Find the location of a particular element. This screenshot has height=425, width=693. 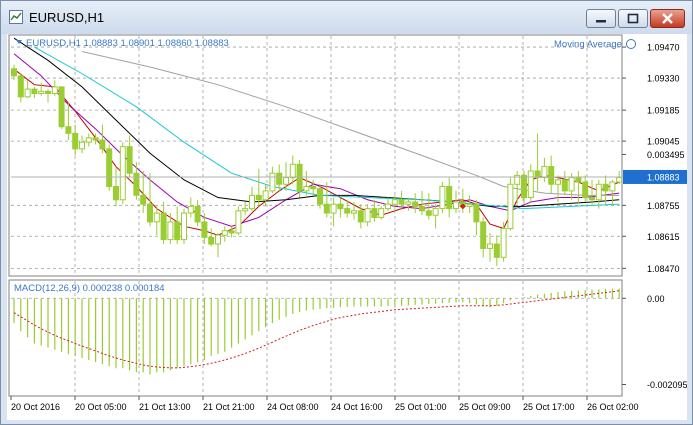

current-price-label: 1.08883 is located at coordinates (663, 177).